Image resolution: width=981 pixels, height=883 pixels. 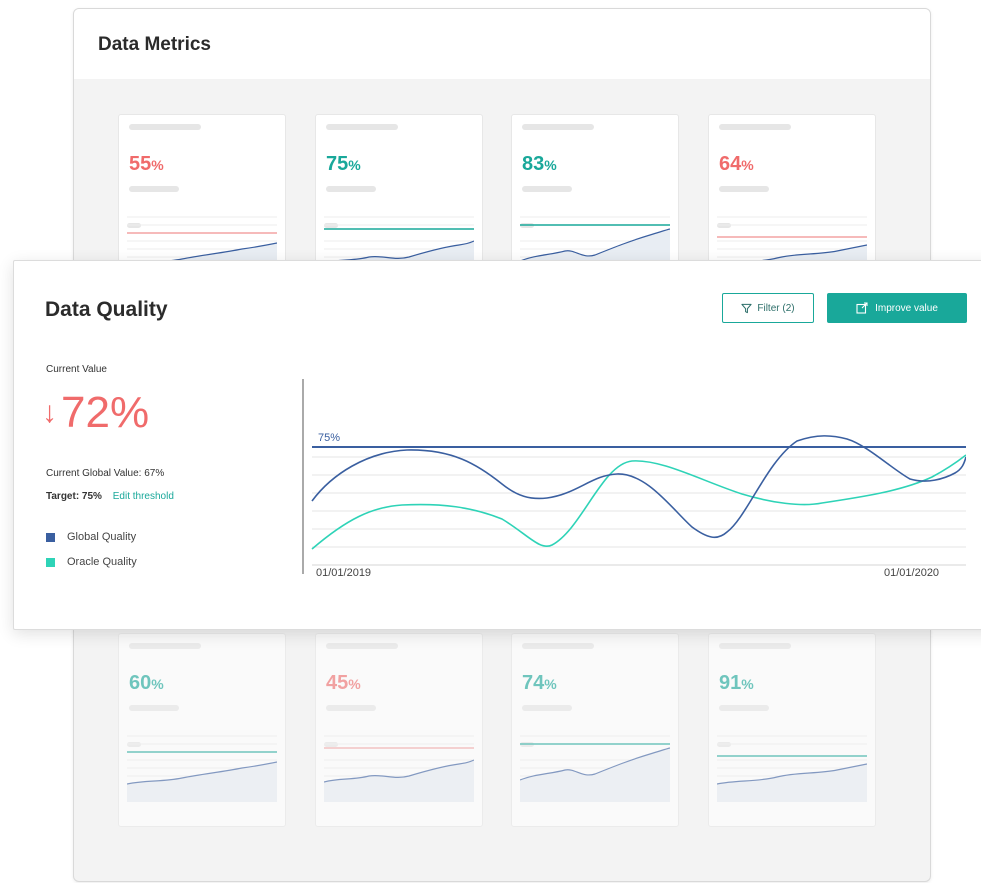 What do you see at coordinates (344, 573) in the screenshot?
I see `x-axis-start-label: 01/01/2019` at bounding box center [344, 573].